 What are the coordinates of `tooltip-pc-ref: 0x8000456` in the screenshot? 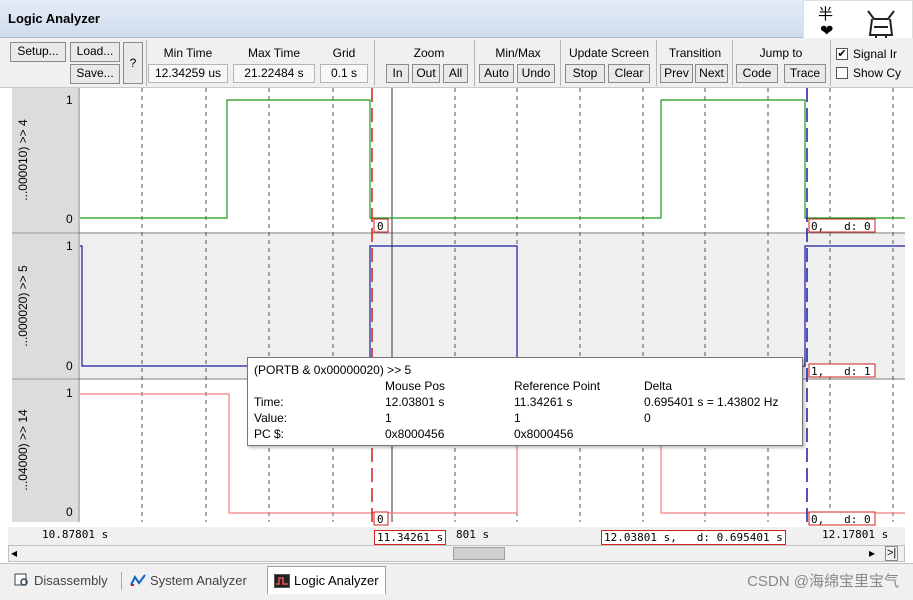 It's located at (544, 434).